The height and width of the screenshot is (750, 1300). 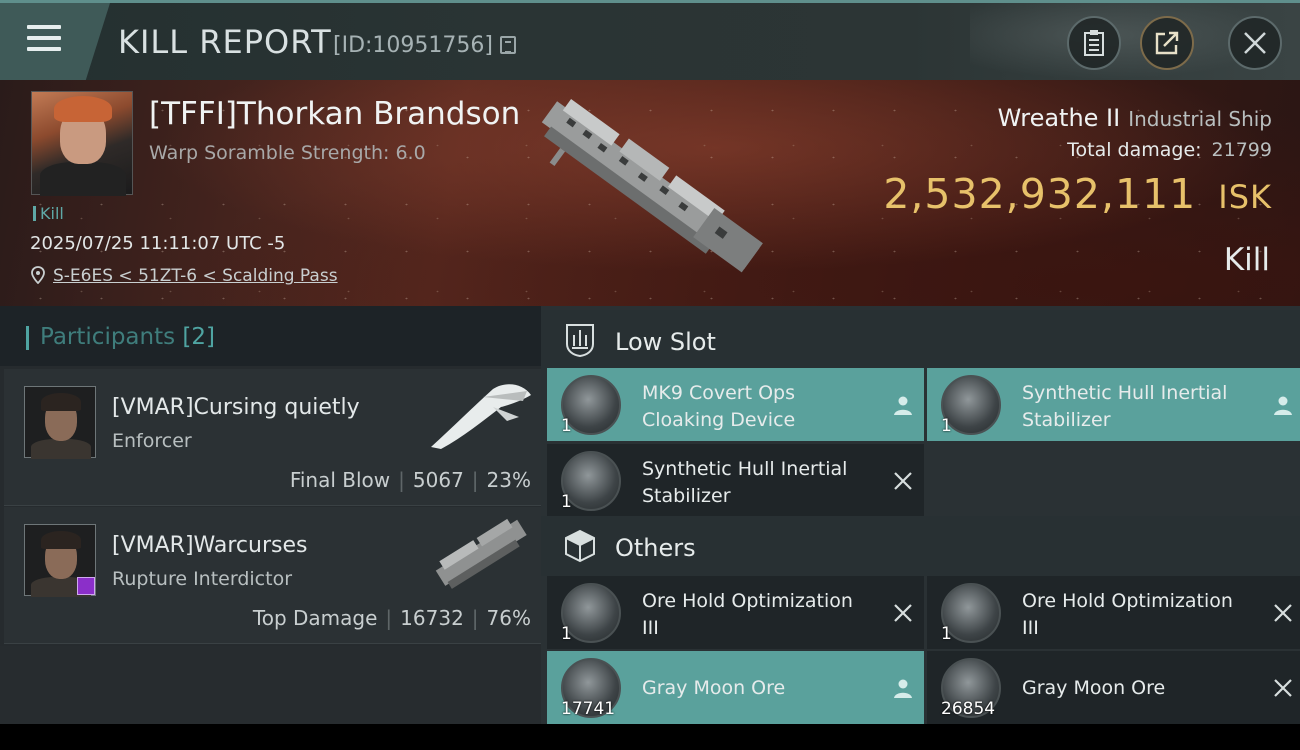 I want to click on screen-bottom-edge, so click(x=650, y=737).